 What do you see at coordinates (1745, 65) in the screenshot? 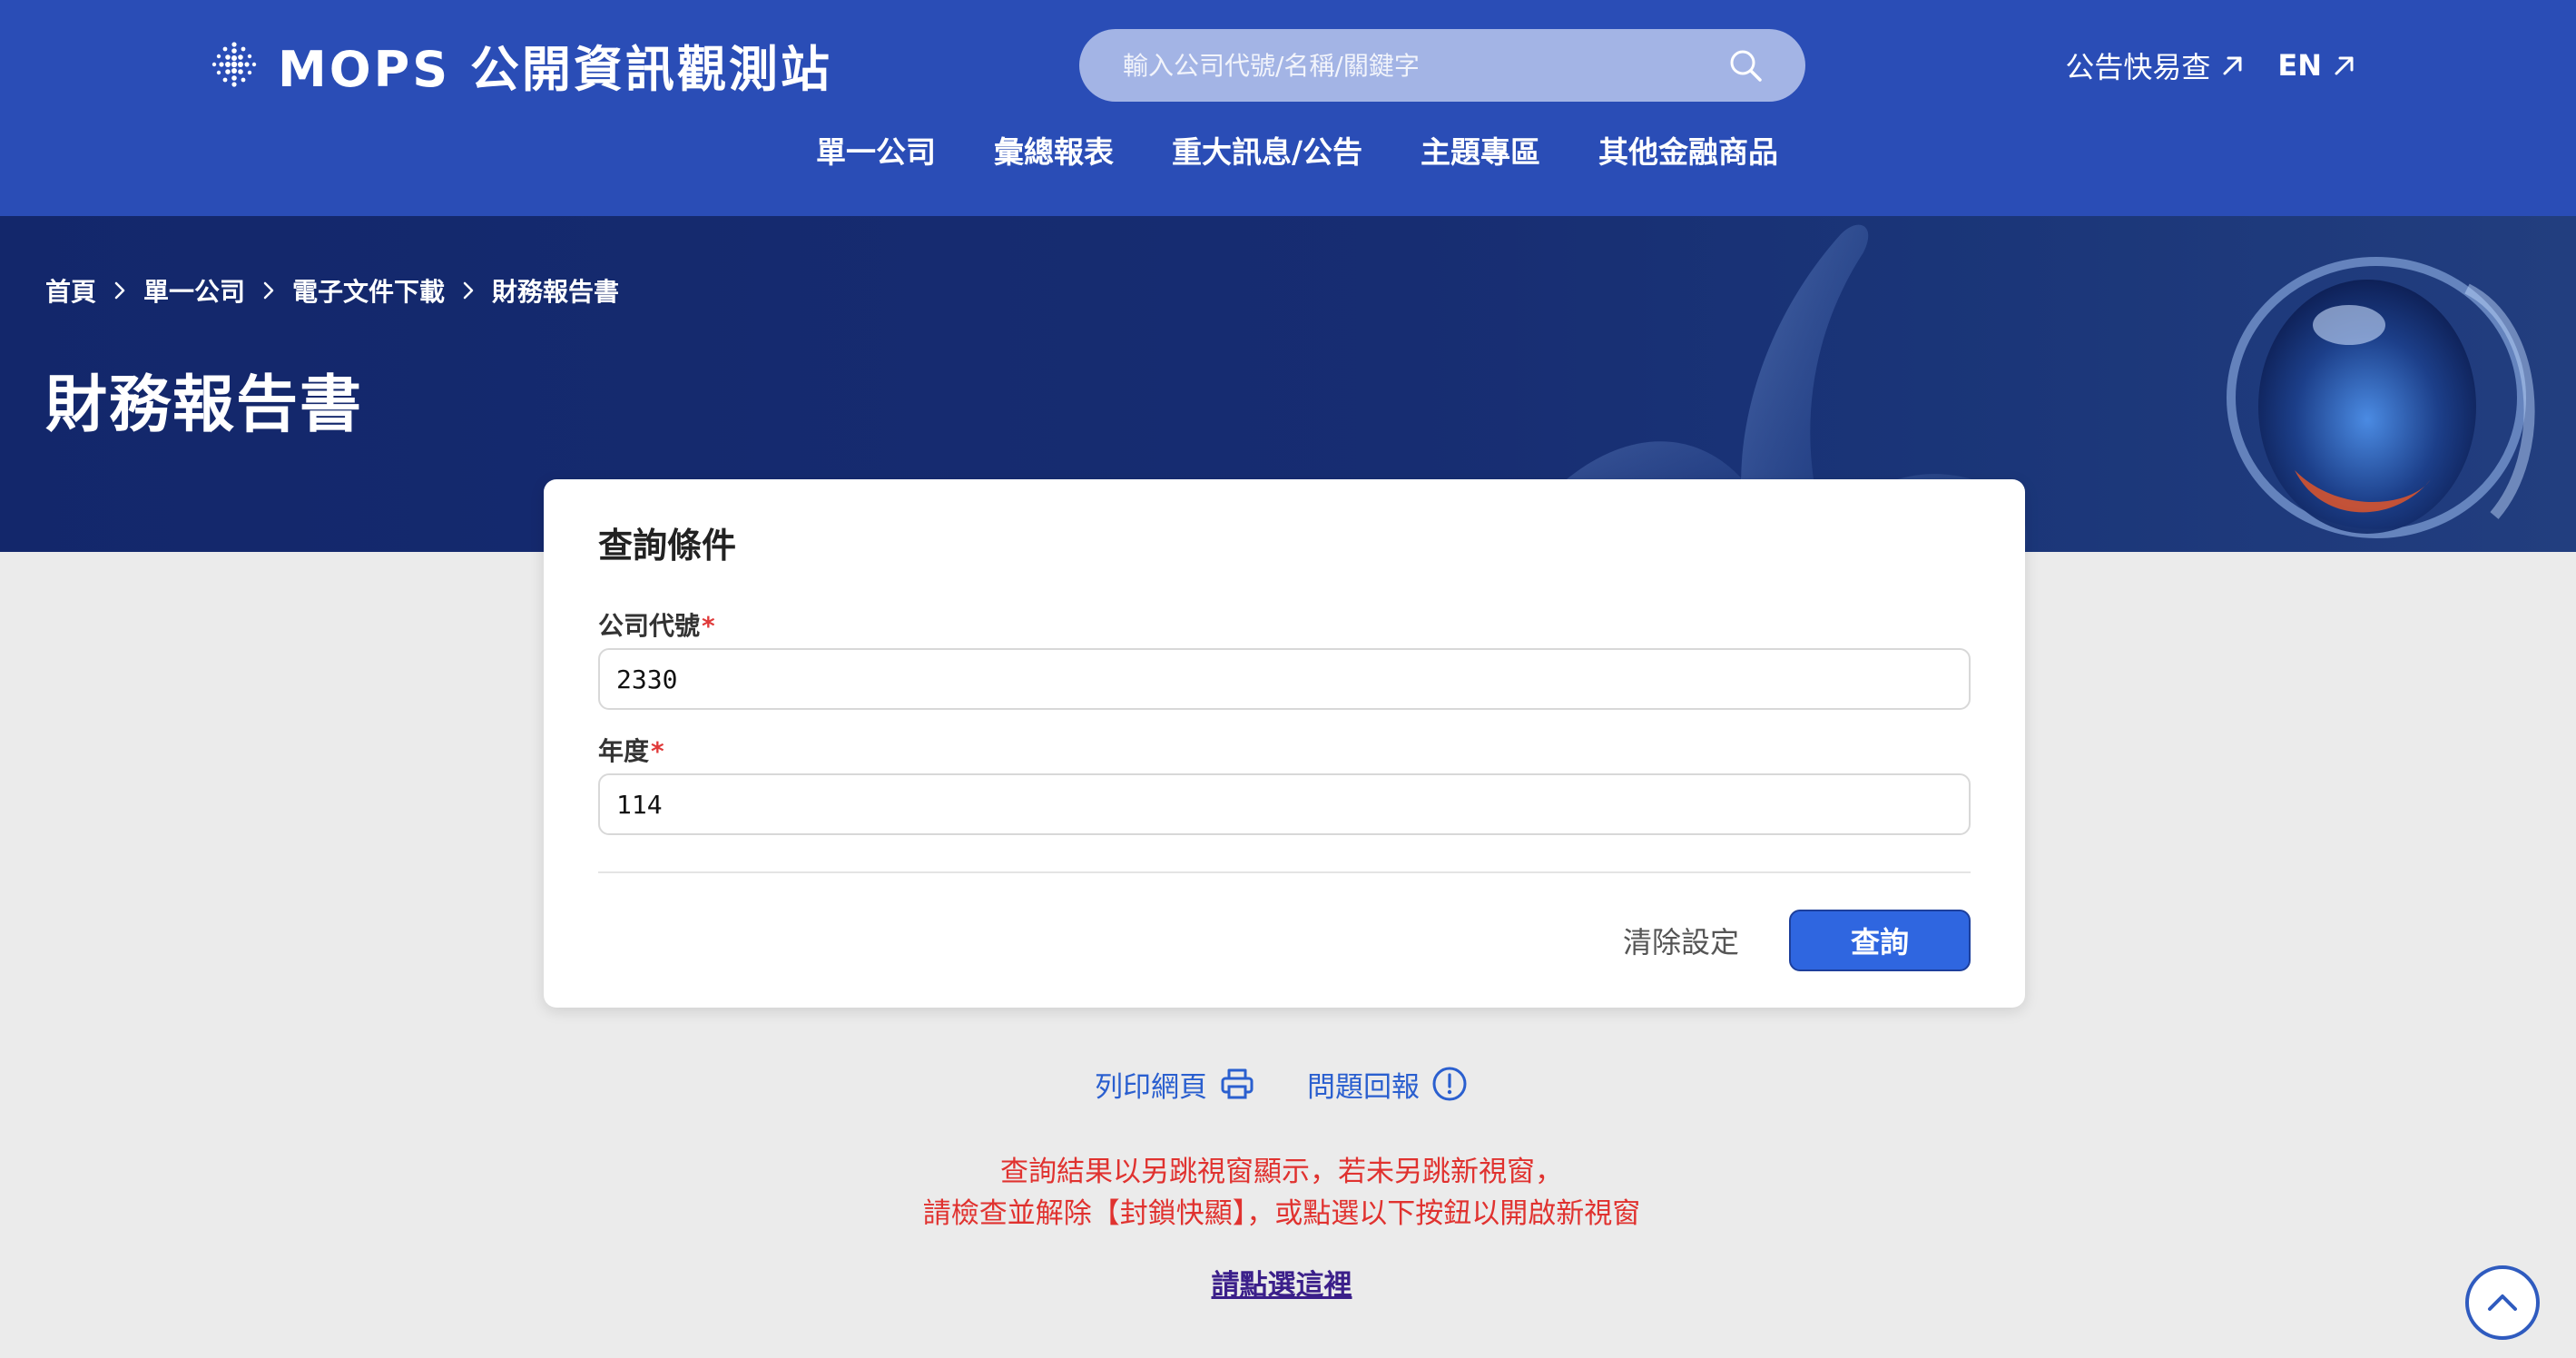
I see `search-icon` at bounding box center [1745, 65].